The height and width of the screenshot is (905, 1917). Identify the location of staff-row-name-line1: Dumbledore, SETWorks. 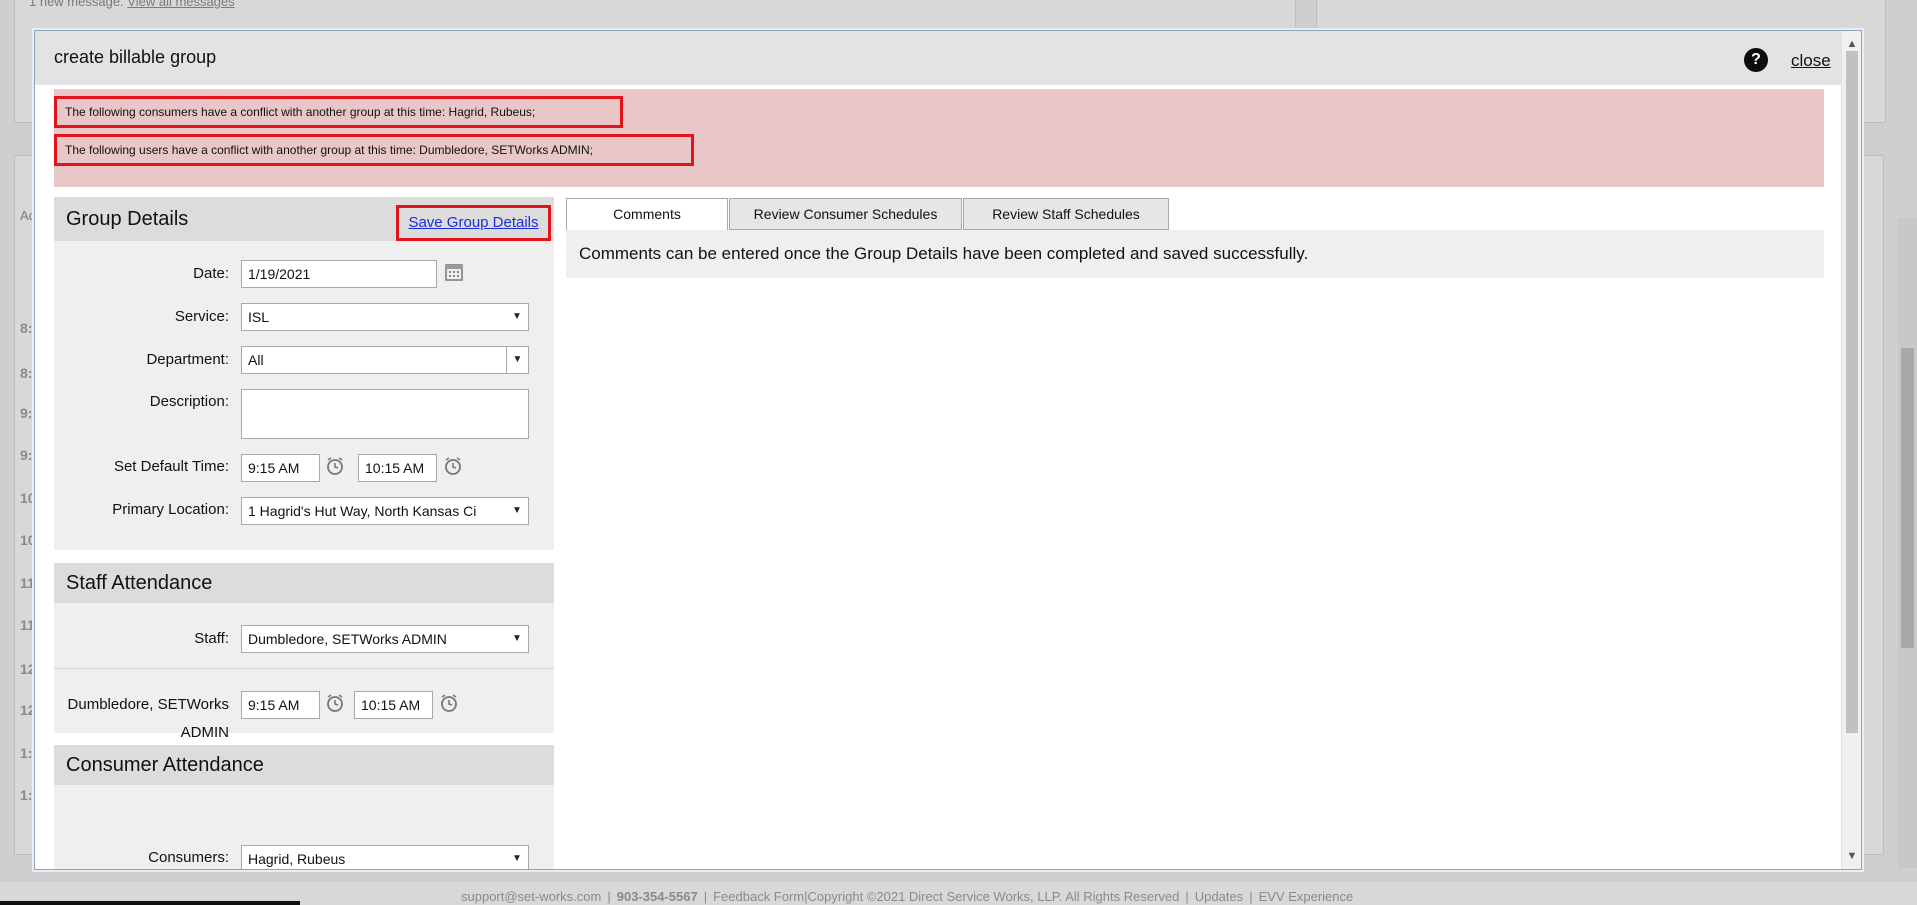
(148, 704).